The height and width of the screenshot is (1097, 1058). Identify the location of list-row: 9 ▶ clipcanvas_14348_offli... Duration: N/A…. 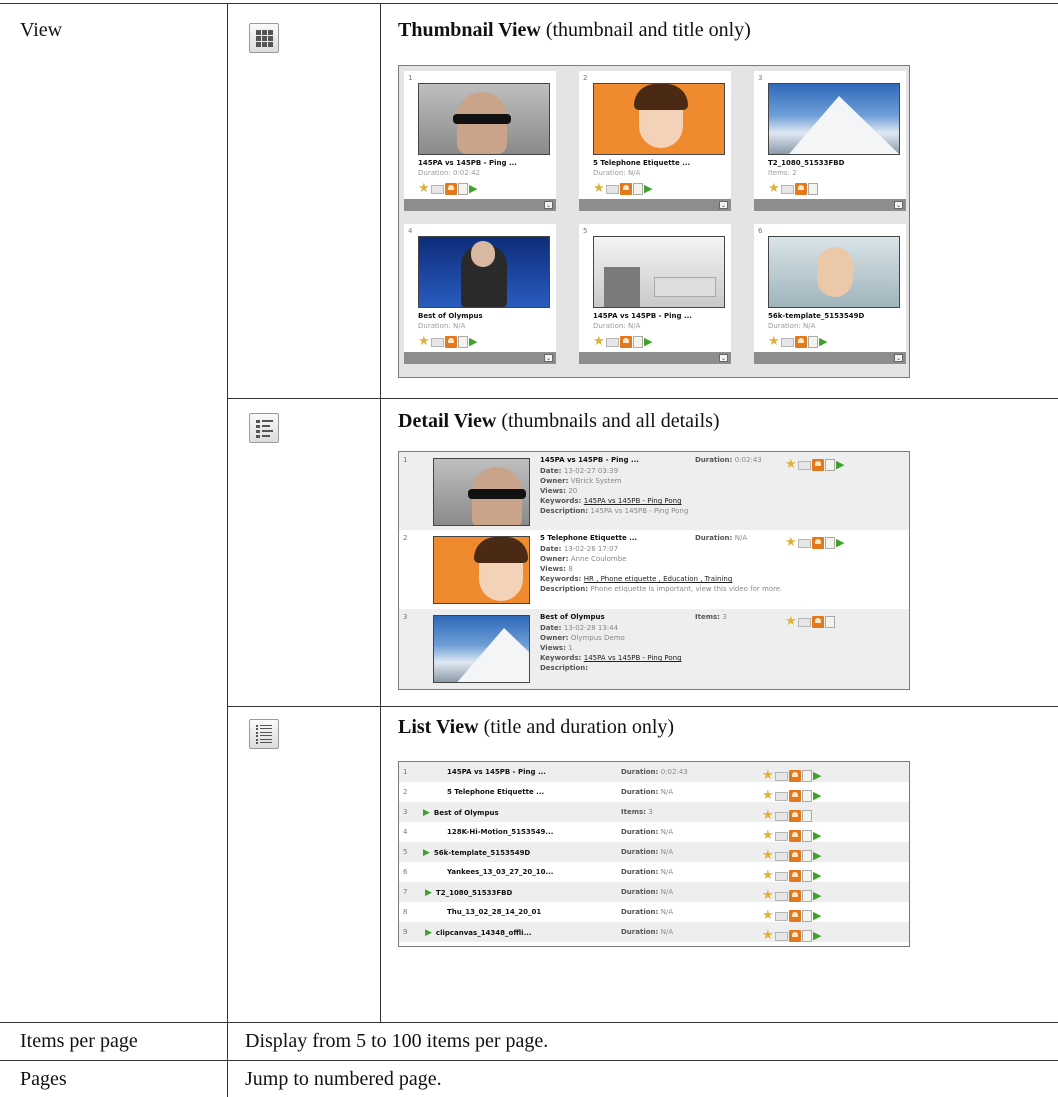
(654, 932).